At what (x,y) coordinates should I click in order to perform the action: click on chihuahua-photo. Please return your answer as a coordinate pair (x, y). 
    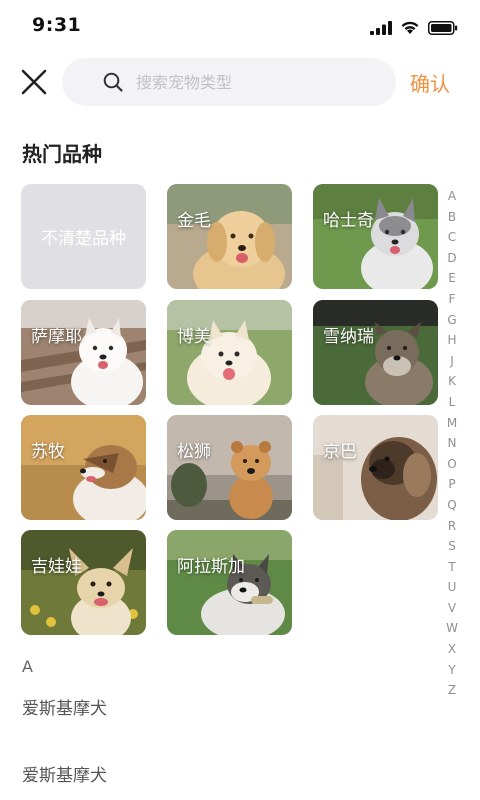
    Looking at the image, I should click on (83, 582).